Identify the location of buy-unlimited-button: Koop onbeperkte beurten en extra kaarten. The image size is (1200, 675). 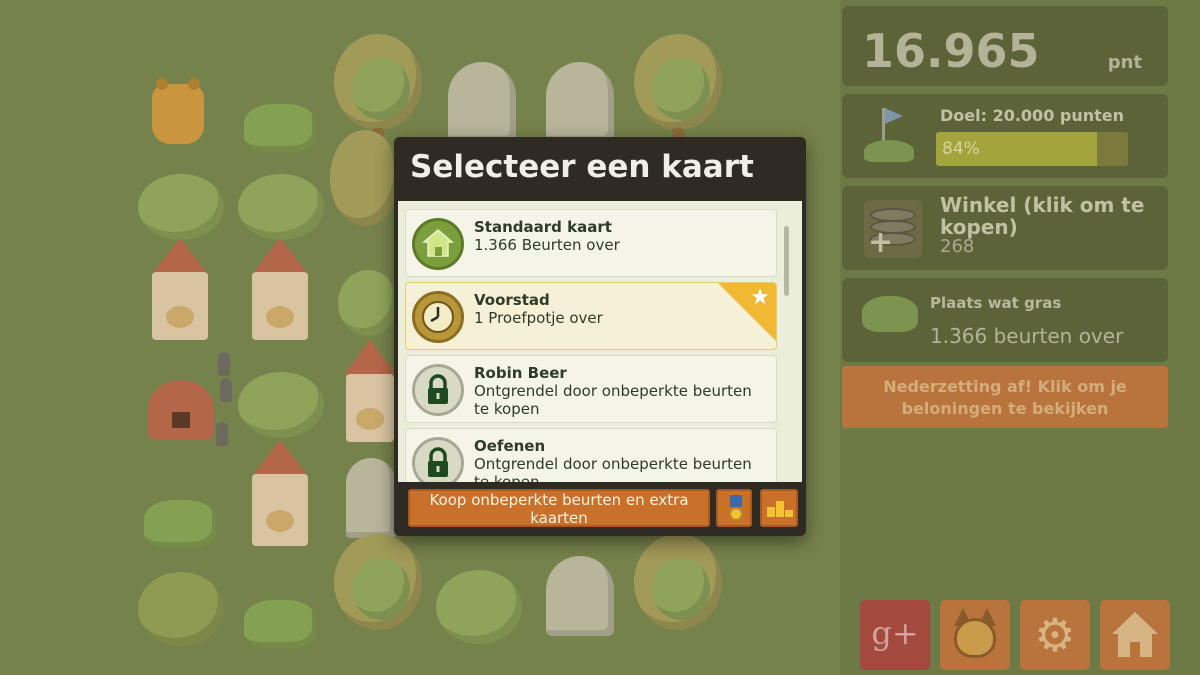
(559, 508).